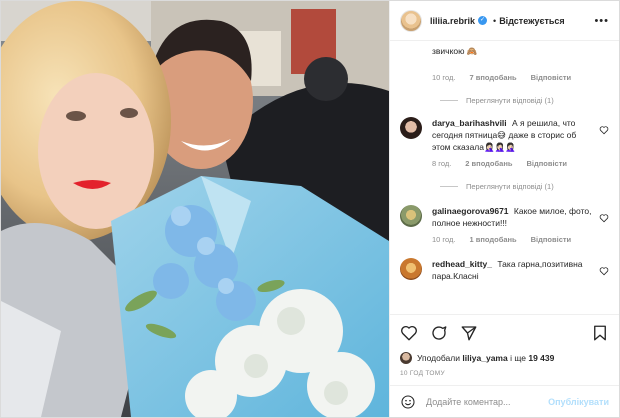 This screenshot has height=418, width=620. What do you see at coordinates (504, 375) in the screenshot?
I see `post-timestamp: 10 ГОД ТОМУ` at bounding box center [504, 375].